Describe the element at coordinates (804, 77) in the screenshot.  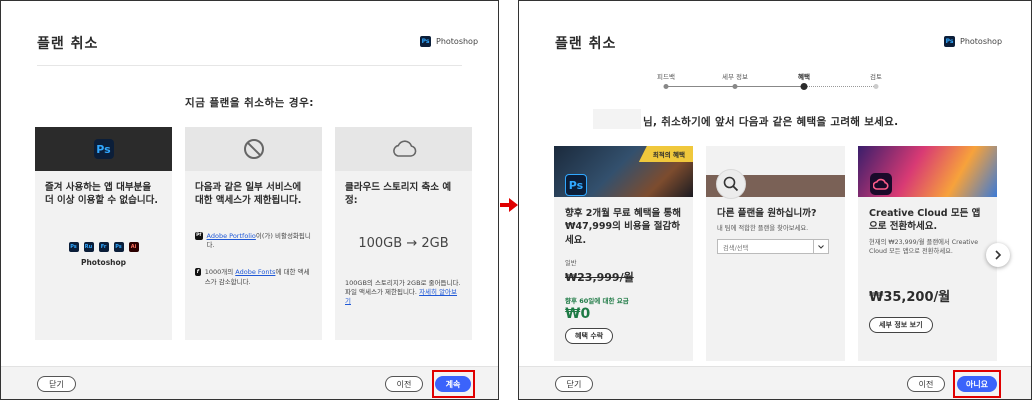
I see `step-benefits: 혜택` at that location.